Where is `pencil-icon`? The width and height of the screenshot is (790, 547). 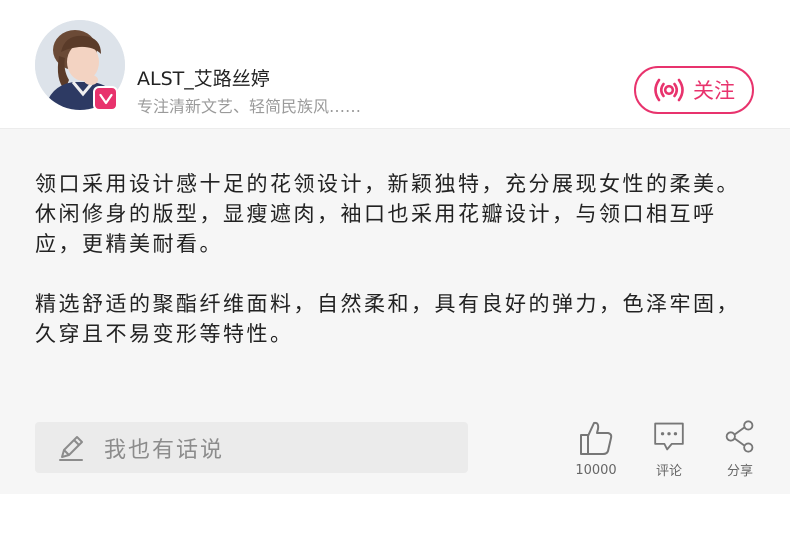
pencil-icon is located at coordinates (71, 448).